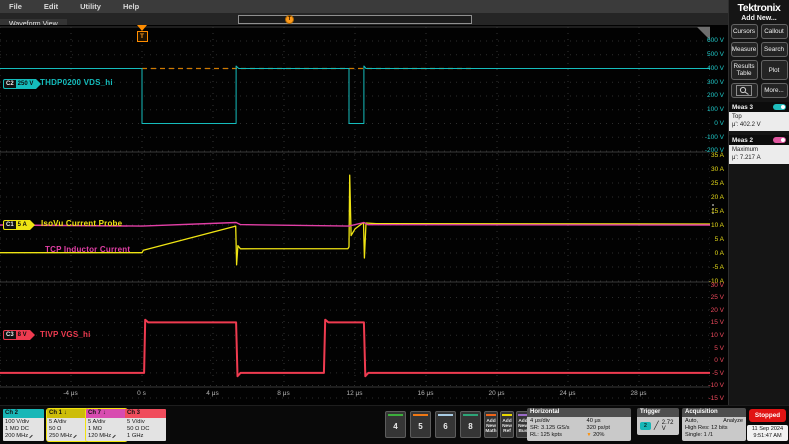  Describe the element at coordinates (32, 225) in the screenshot. I see `ch1-marker-tip` at that location.